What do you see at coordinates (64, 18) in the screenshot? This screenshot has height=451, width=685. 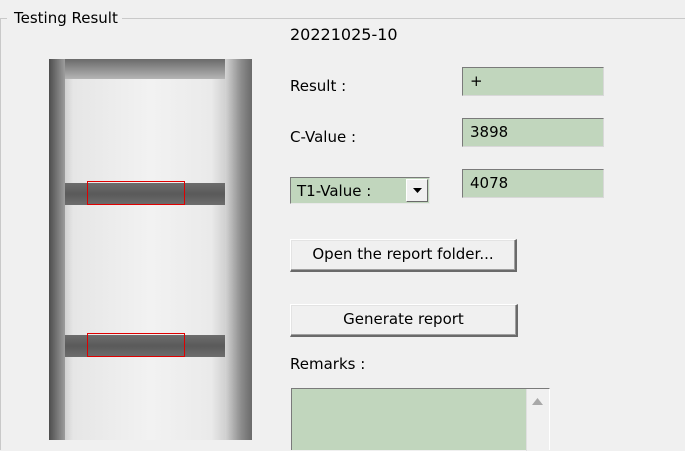 I see `groupbox-title: Testing Result` at bounding box center [64, 18].